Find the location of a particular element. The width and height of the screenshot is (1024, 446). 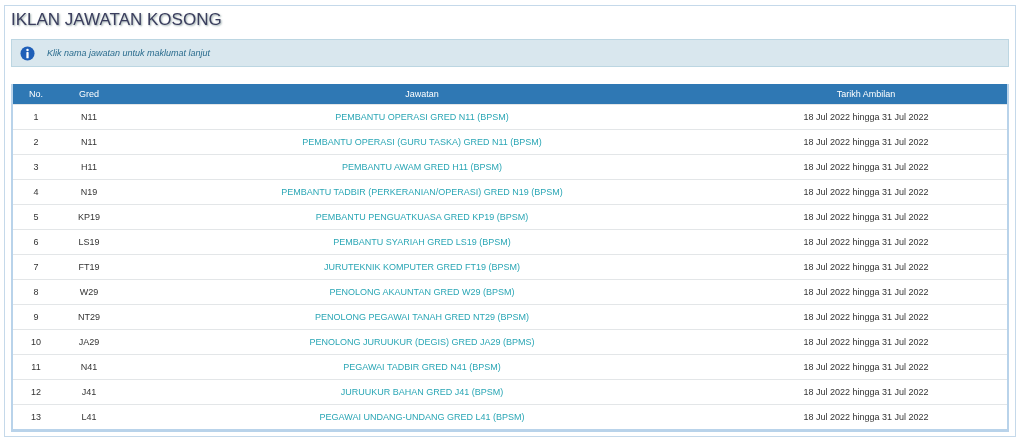

job-link: PENOLONG JURUUKUR (DEGIS) GRED JA29 (BPMS) is located at coordinates (422, 342).